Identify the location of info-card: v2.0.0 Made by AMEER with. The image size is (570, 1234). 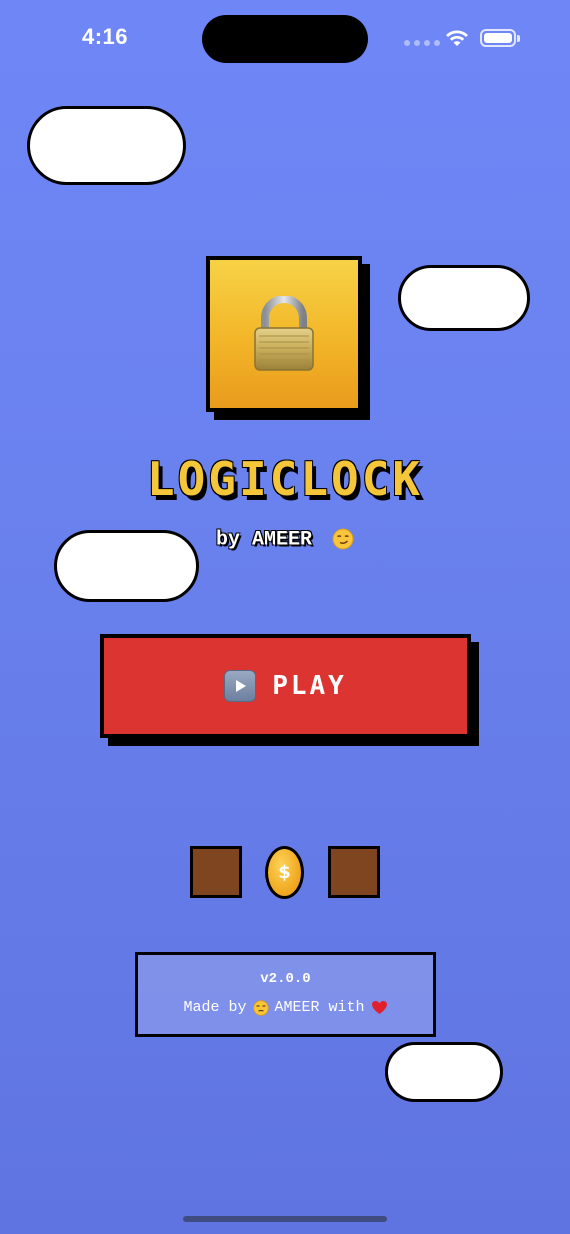
(285, 994).